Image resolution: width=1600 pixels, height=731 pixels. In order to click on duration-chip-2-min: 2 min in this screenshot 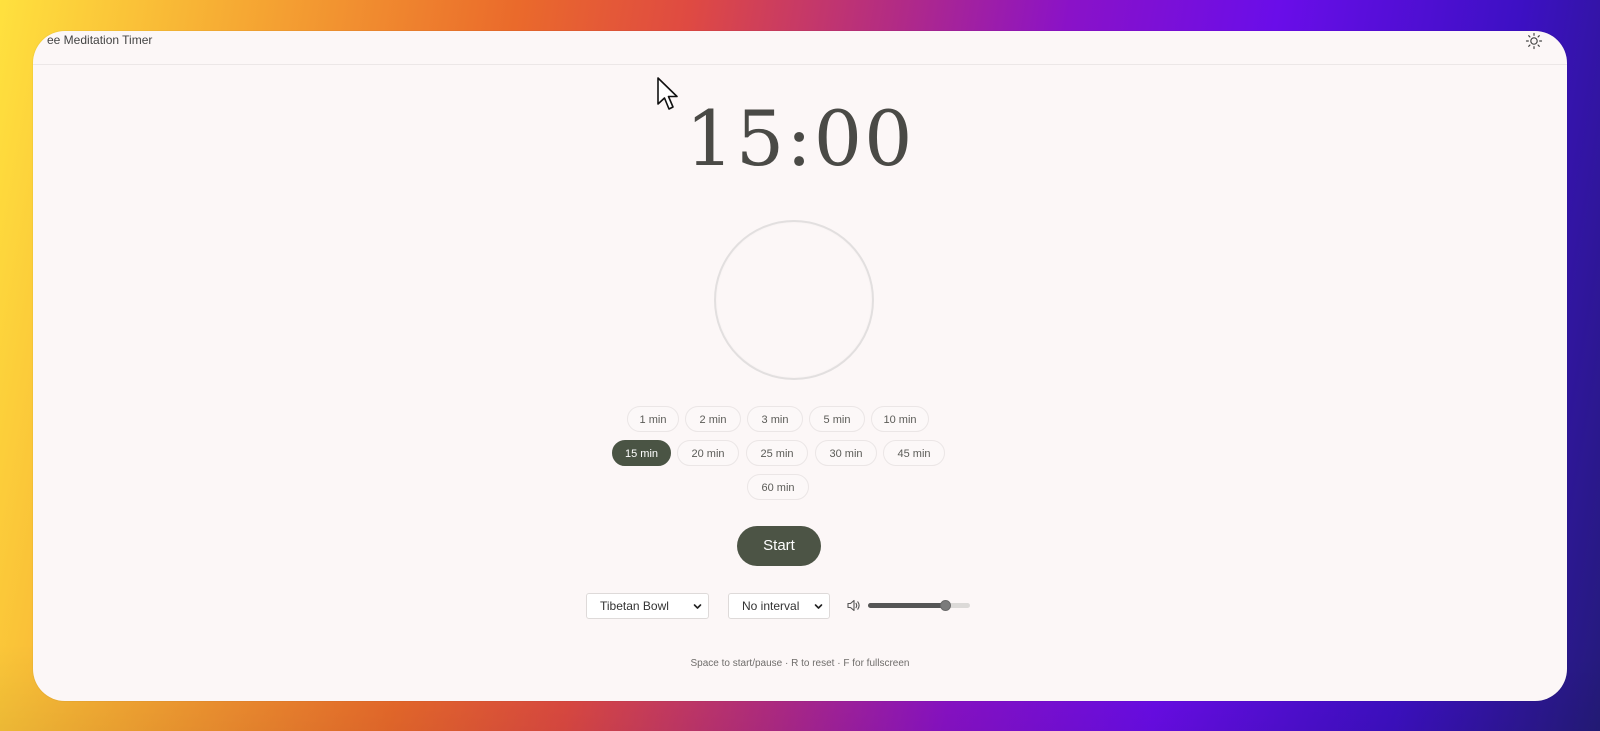, I will do `click(713, 419)`.